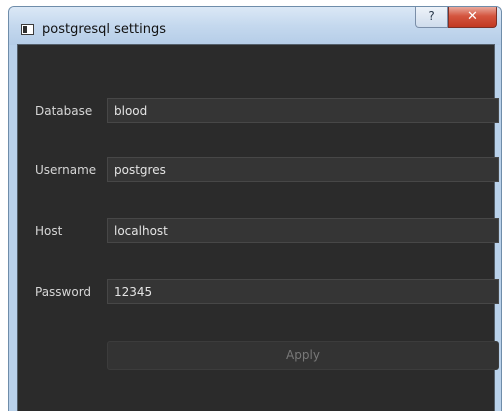  What do you see at coordinates (303, 169) in the screenshot?
I see `username-input` at bounding box center [303, 169].